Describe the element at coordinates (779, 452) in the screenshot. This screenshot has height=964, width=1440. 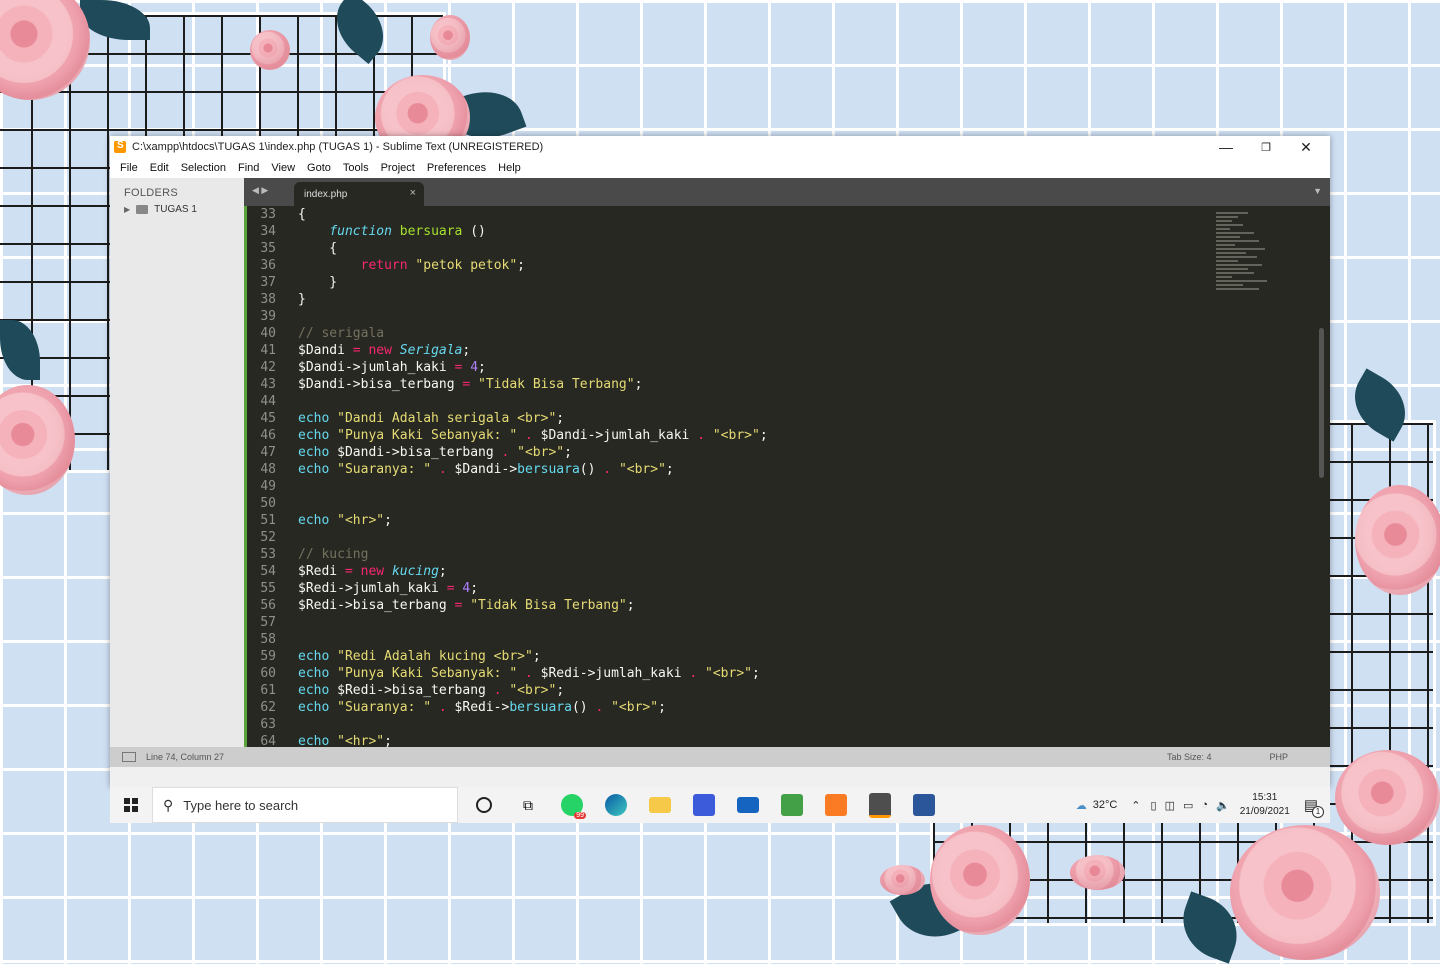
I see `code-line: 47 echo $Dandi->bisa_terbang . "<br>";` at that location.